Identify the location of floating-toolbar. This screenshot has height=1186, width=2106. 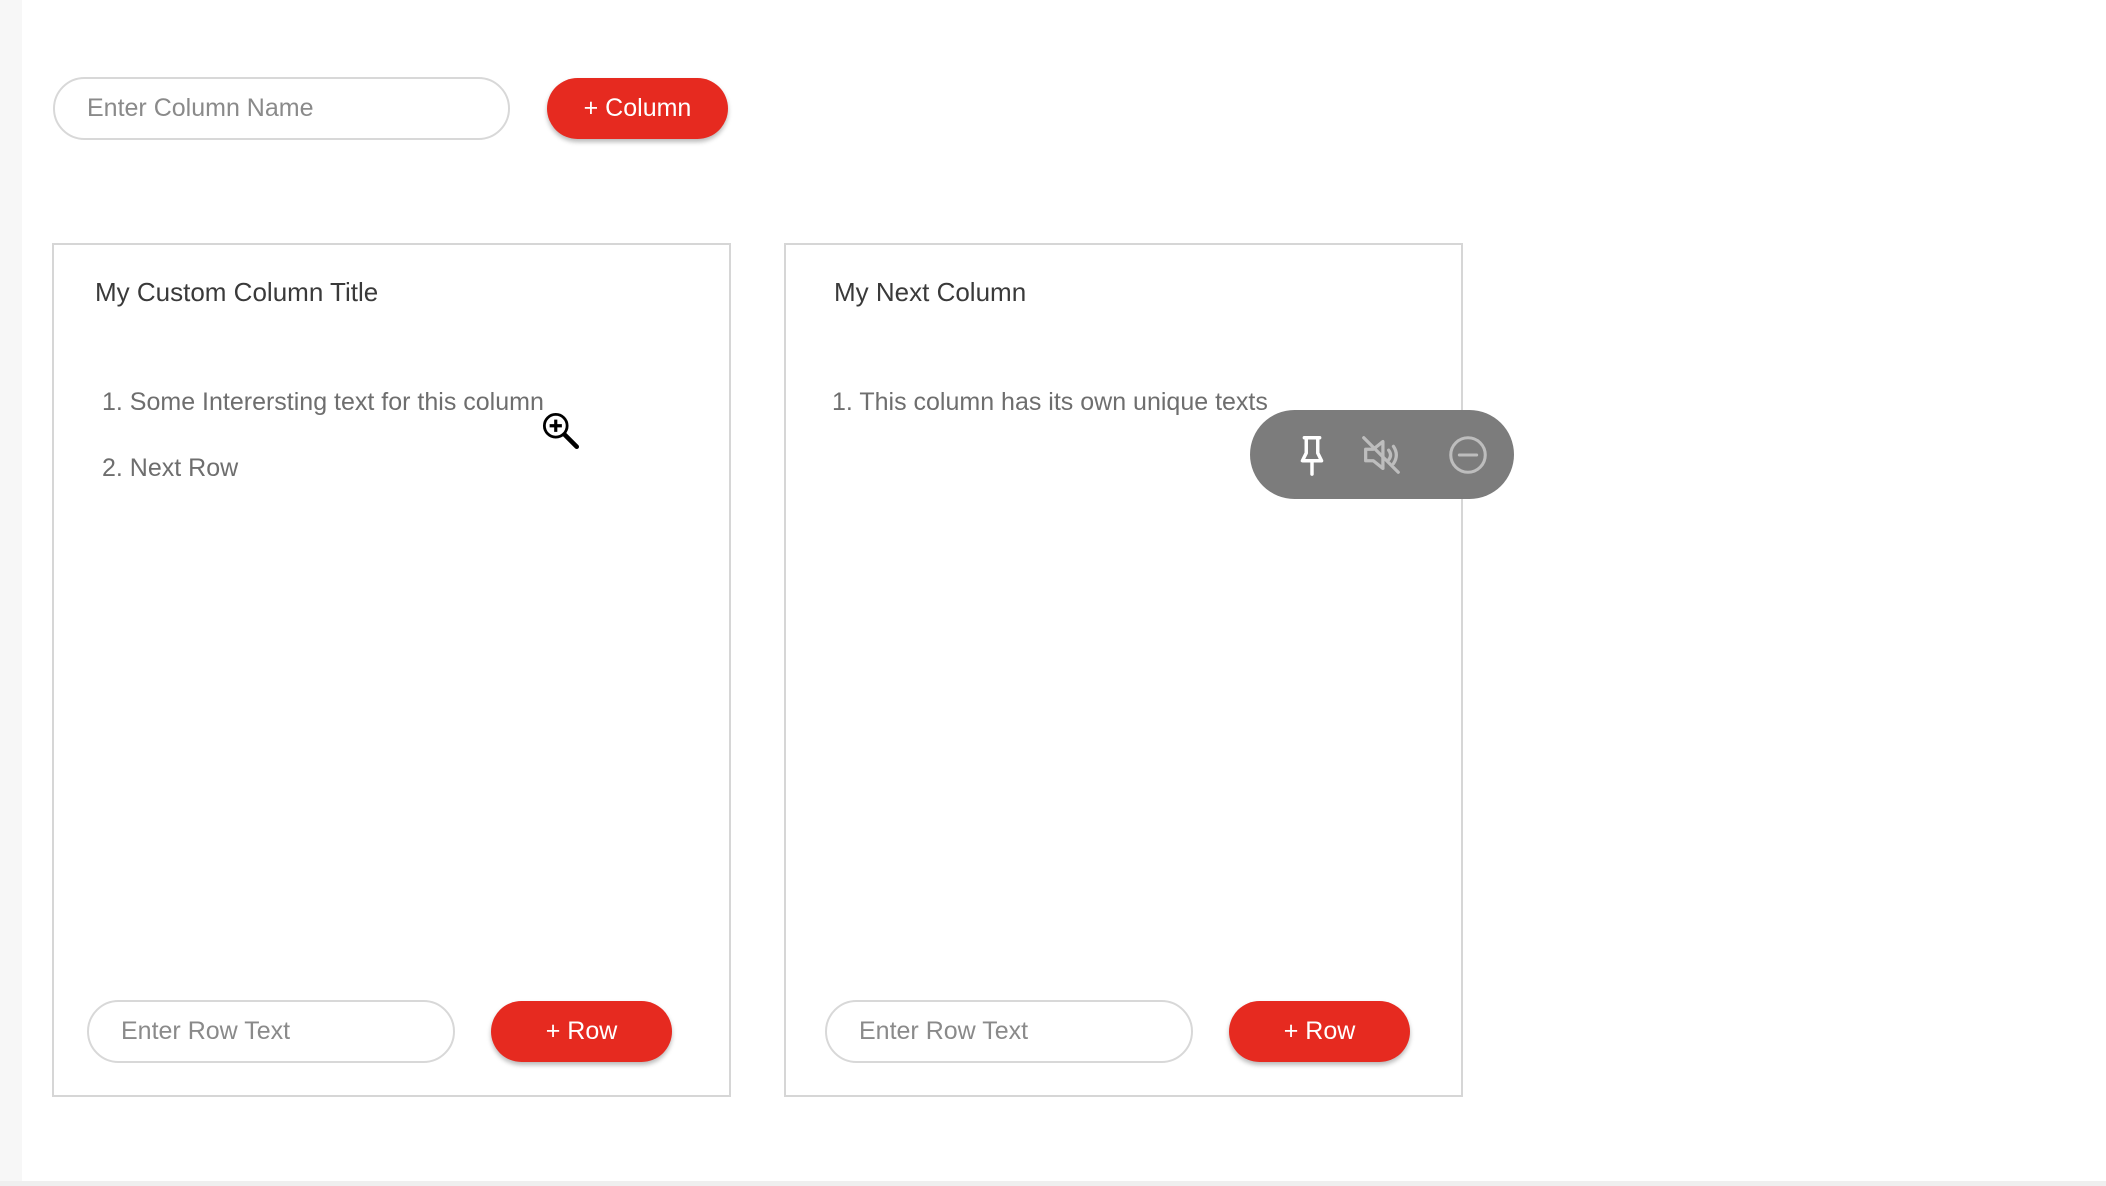
(1382, 454).